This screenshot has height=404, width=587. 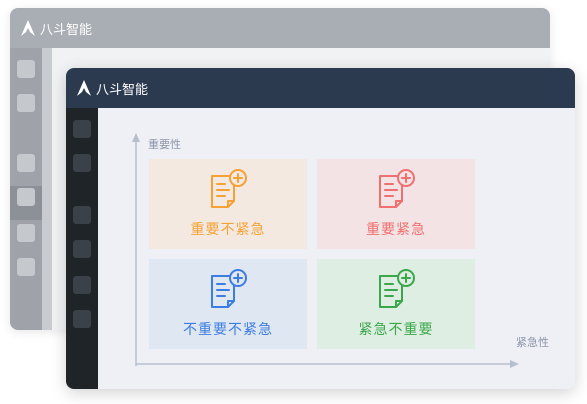 What do you see at coordinates (532, 342) in the screenshot?
I see `x-axis-label: 紧急性` at bounding box center [532, 342].